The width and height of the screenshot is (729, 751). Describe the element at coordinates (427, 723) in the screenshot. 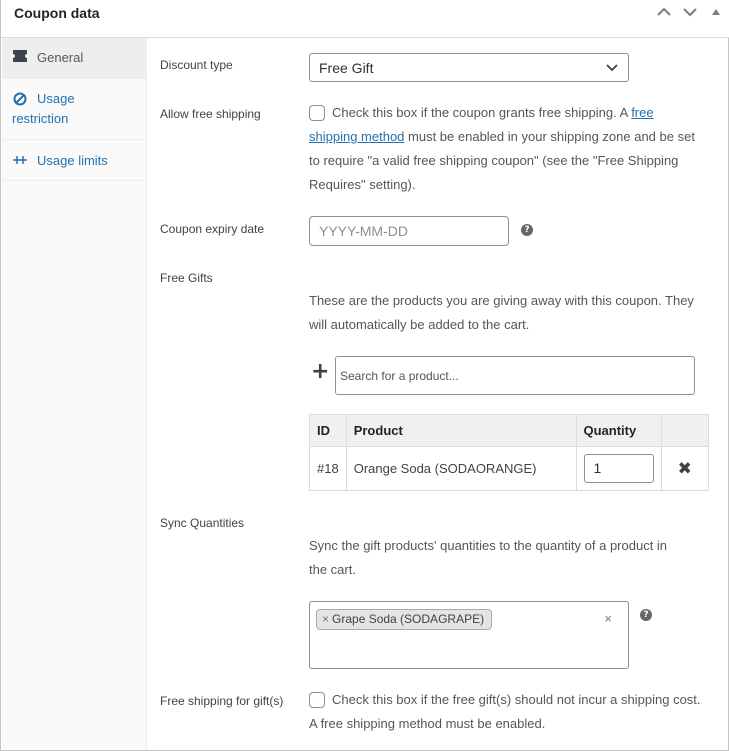

I see `free-shipping-gifts-desc-line2: A free shipping method must be enabled.` at that location.